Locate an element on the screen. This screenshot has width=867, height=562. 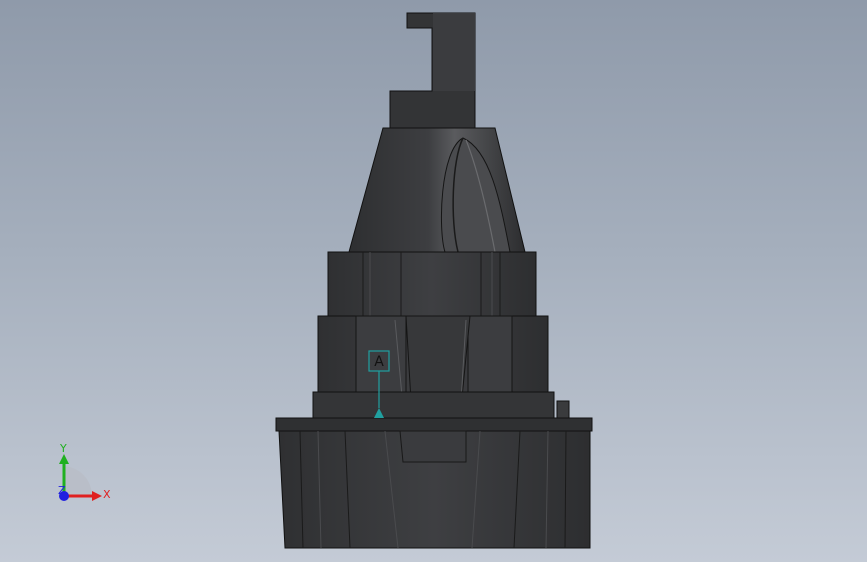
top-hook-tab is located at coordinates (432, 70).